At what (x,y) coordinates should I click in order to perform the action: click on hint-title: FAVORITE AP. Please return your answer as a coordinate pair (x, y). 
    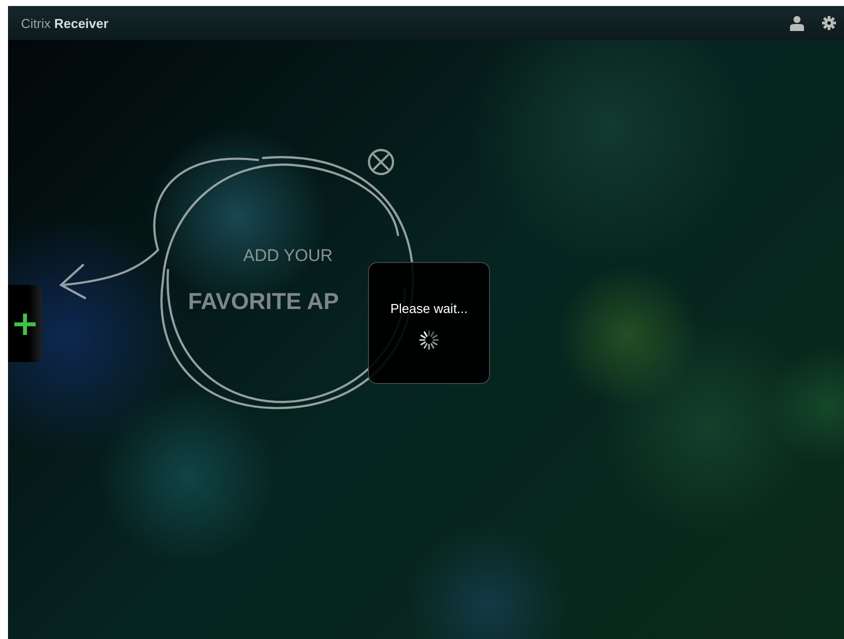
    Looking at the image, I should click on (263, 301).